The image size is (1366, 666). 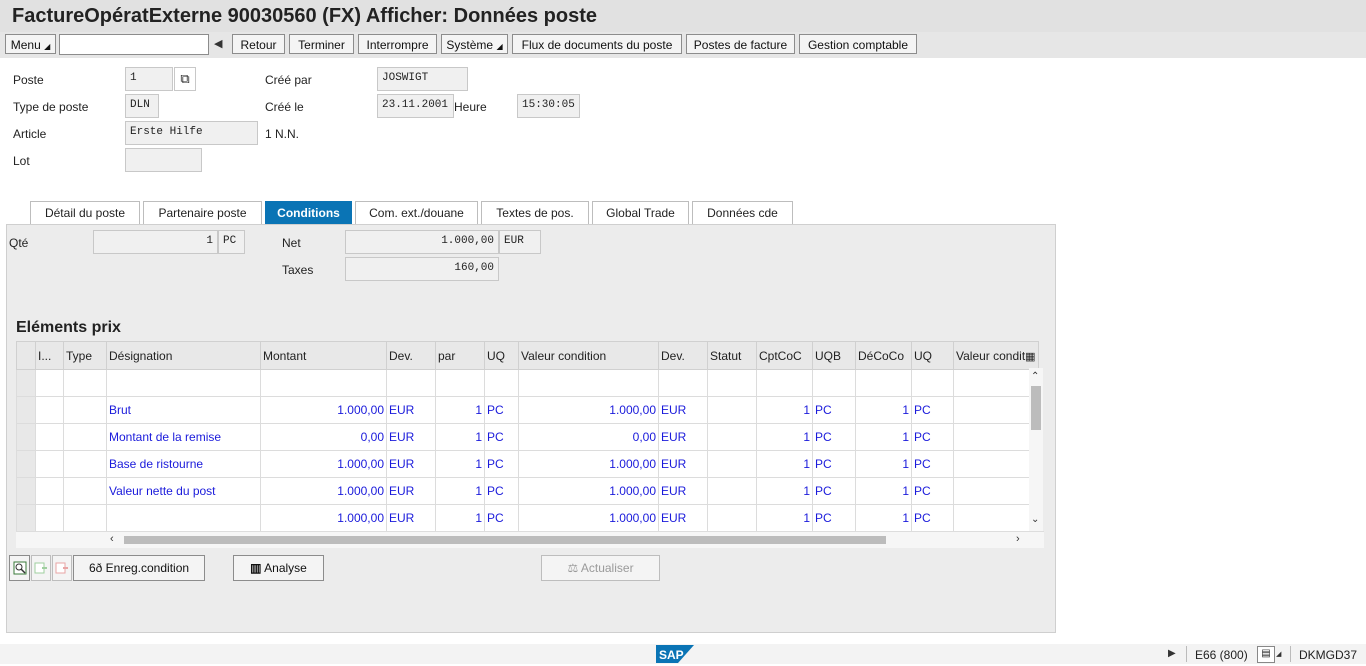 What do you see at coordinates (732, 355) in the screenshot?
I see `column-header: Statut` at bounding box center [732, 355].